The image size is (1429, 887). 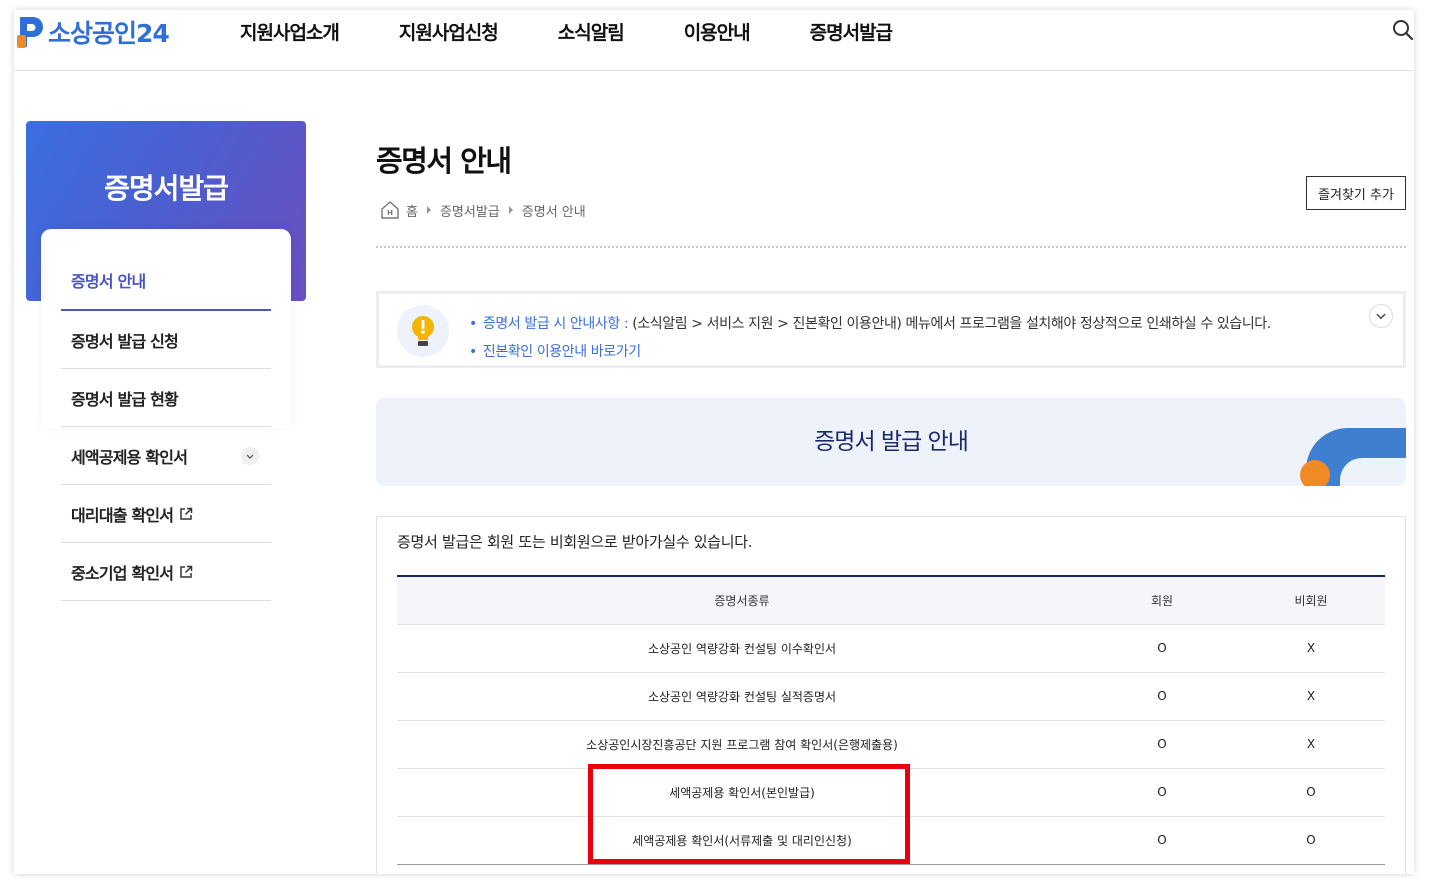 I want to click on site-logo: 소상공인24, so click(x=93, y=32).